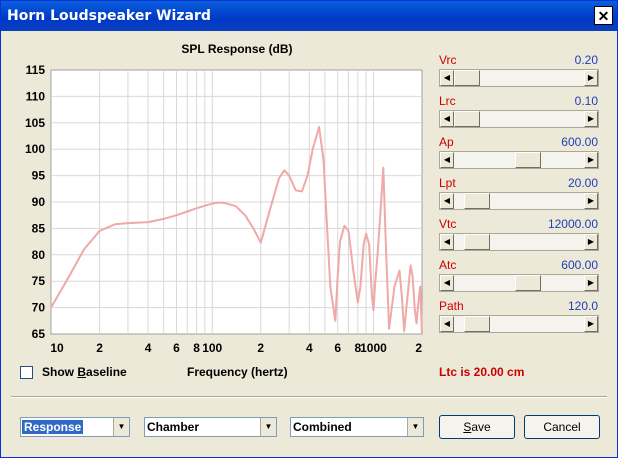 The width and height of the screenshot is (618, 458). What do you see at coordinates (373, 348) in the screenshot?
I see `x-tick-label: 1000` at bounding box center [373, 348].